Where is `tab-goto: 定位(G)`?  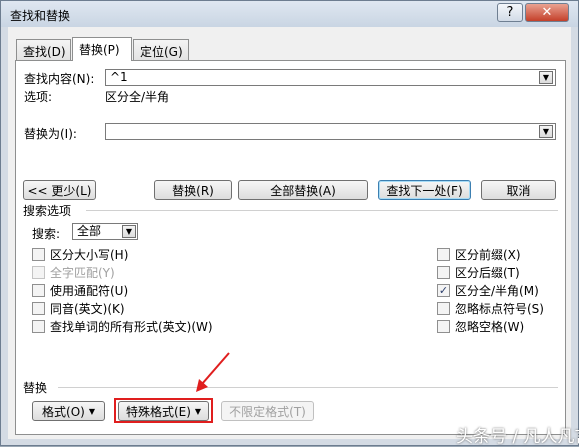
tab-goto: 定位(G) is located at coordinates (161, 49).